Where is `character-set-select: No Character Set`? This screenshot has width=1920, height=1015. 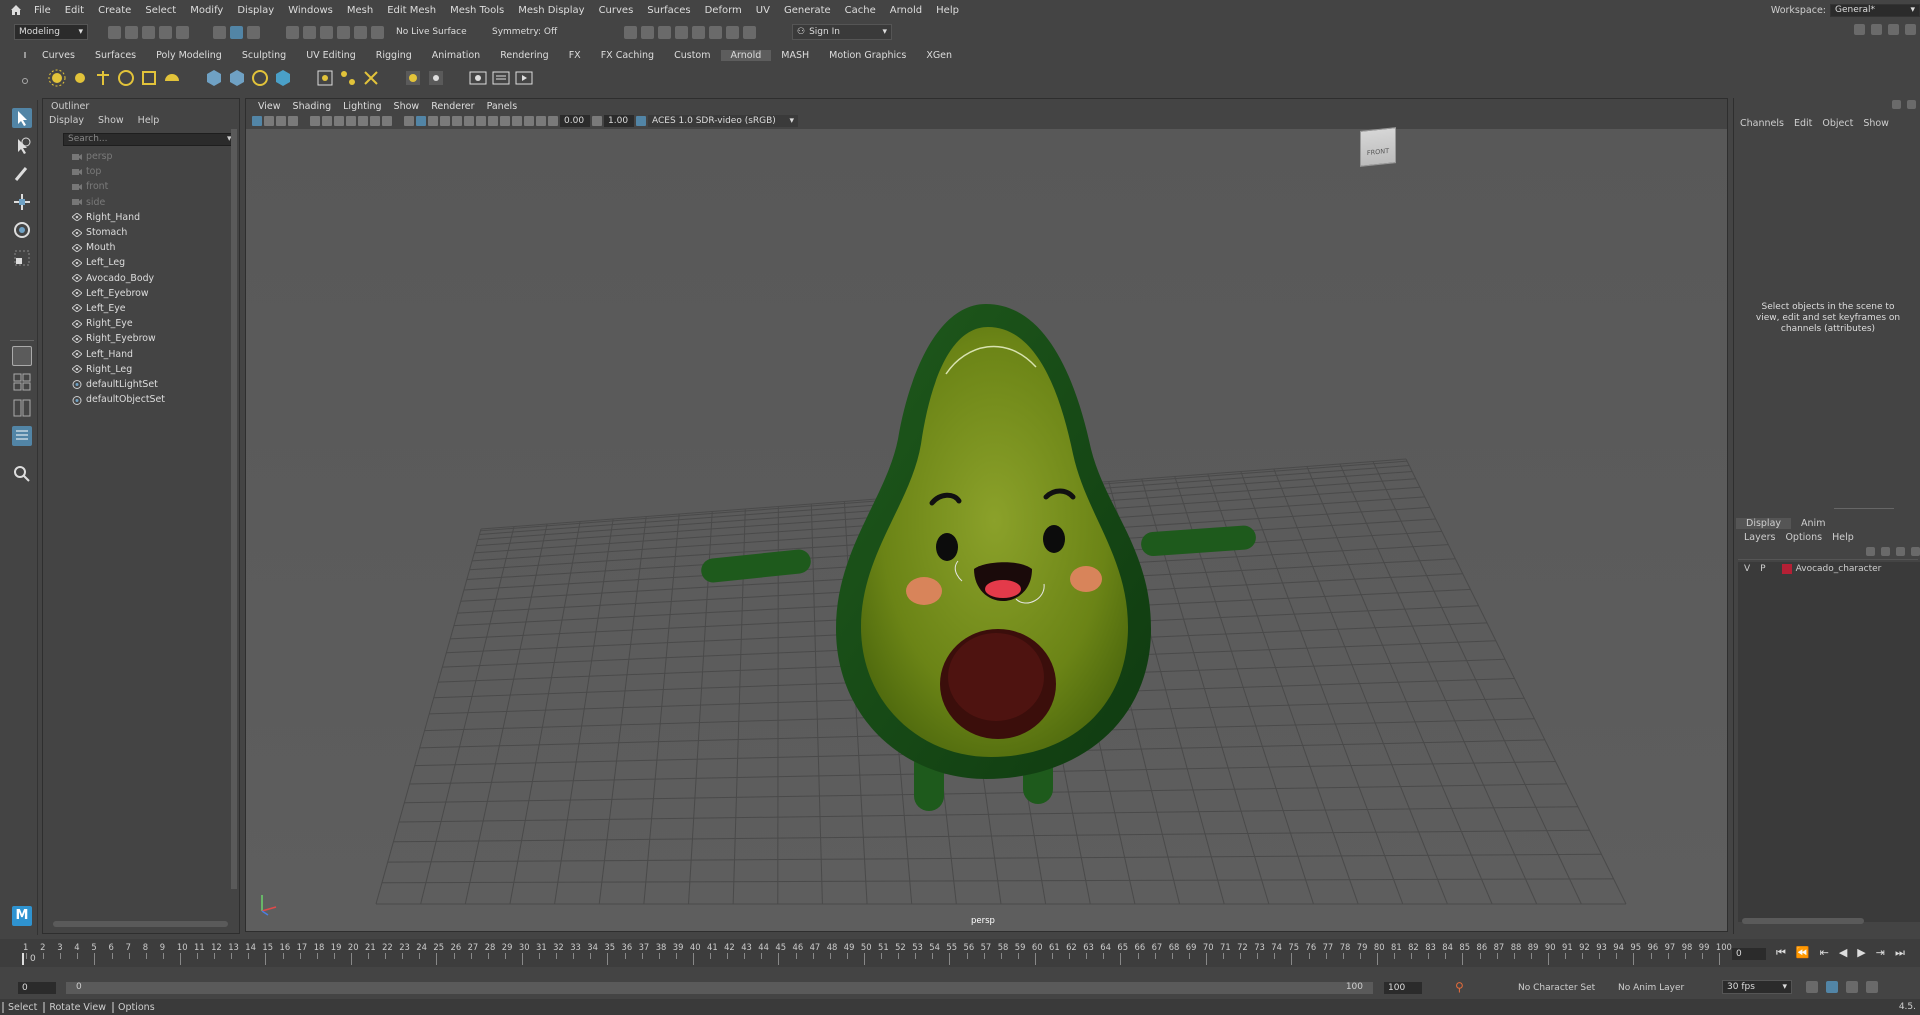
character-set-select: No Character Set is located at coordinates (1556, 988).